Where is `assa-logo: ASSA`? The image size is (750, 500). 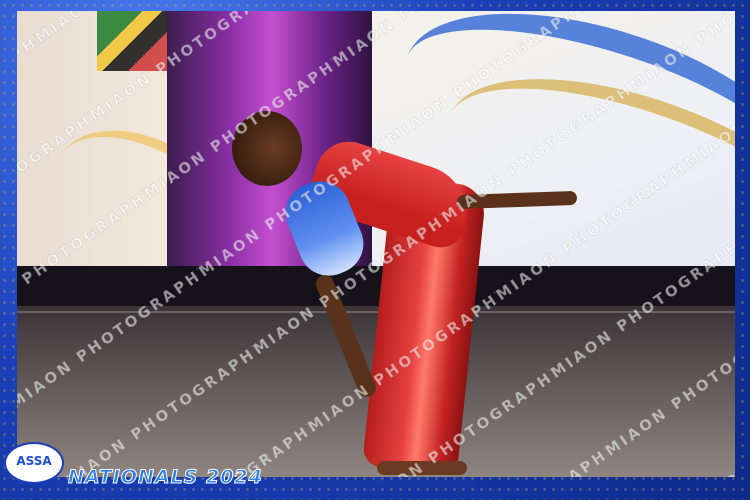 assa-logo: ASSA is located at coordinates (34, 463).